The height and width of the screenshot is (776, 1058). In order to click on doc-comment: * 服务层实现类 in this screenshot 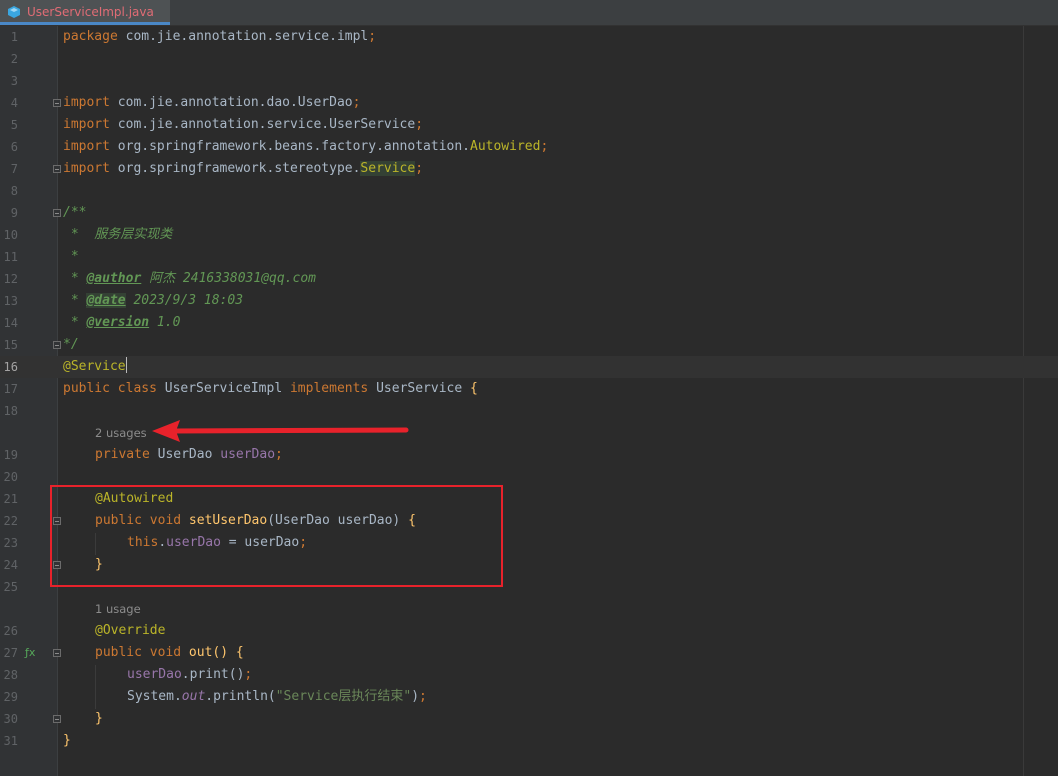, I will do `click(118, 234)`.